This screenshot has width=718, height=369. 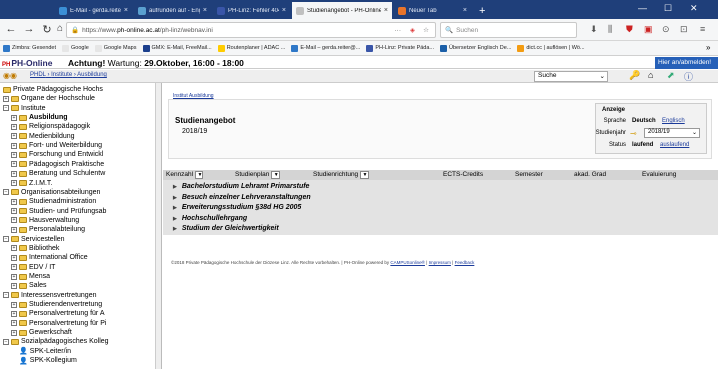 I want to click on forward-icon: →, so click(x=29, y=29).